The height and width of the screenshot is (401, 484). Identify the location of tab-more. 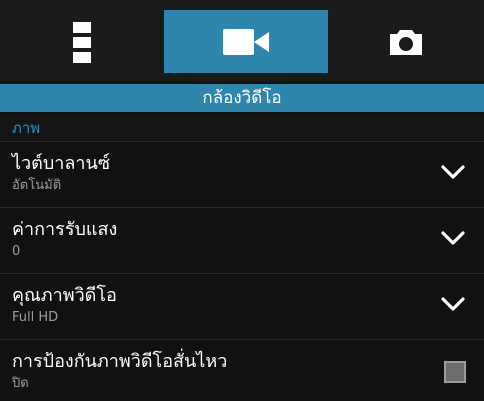
(82, 41).